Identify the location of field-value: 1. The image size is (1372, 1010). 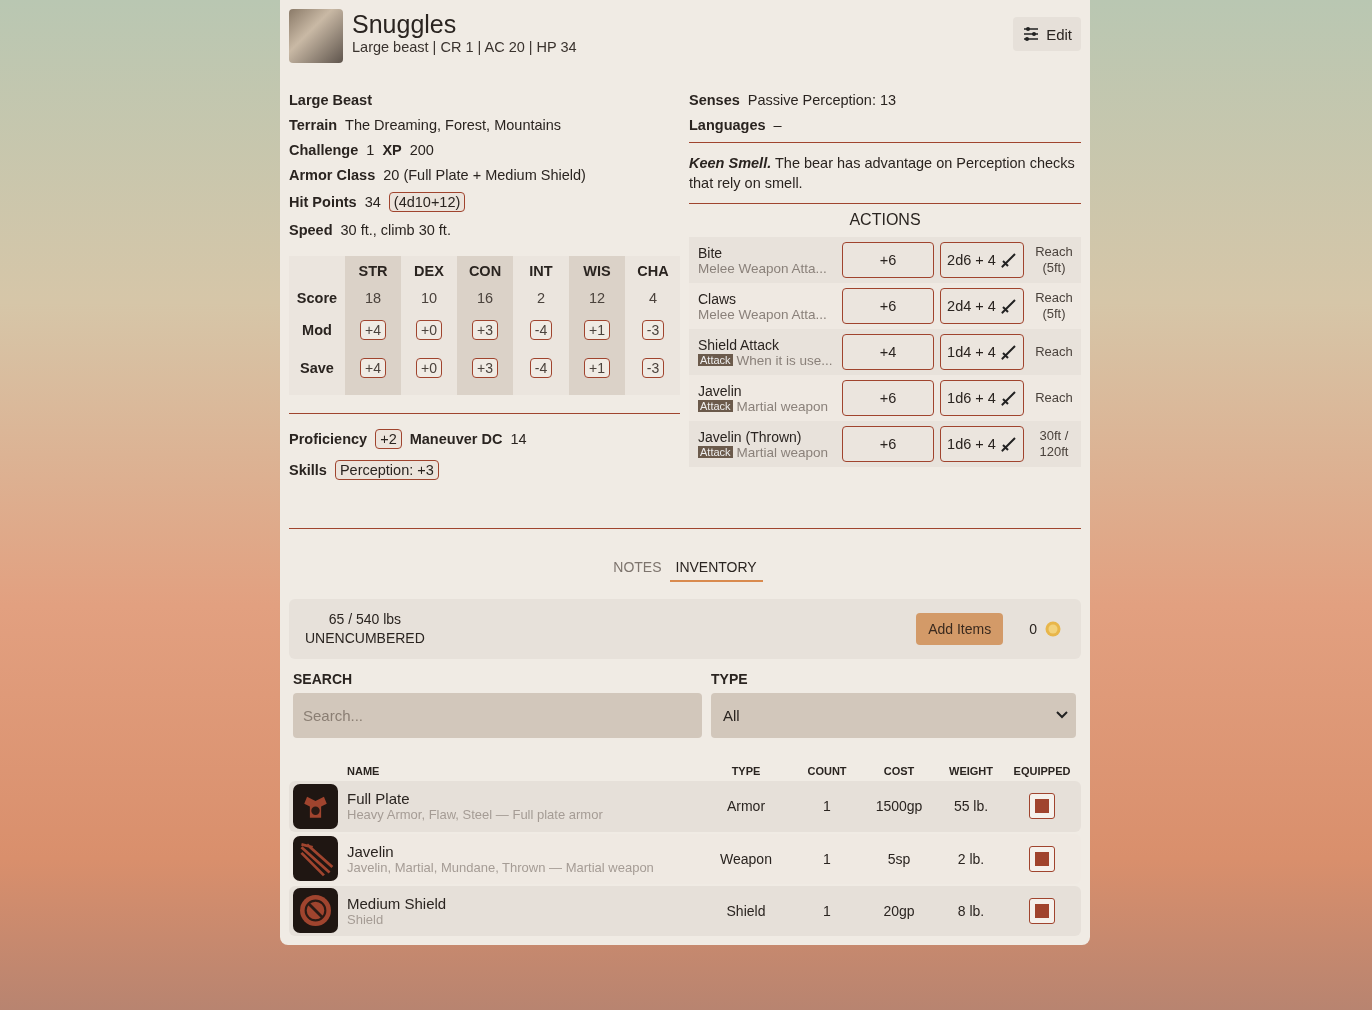
(370, 149).